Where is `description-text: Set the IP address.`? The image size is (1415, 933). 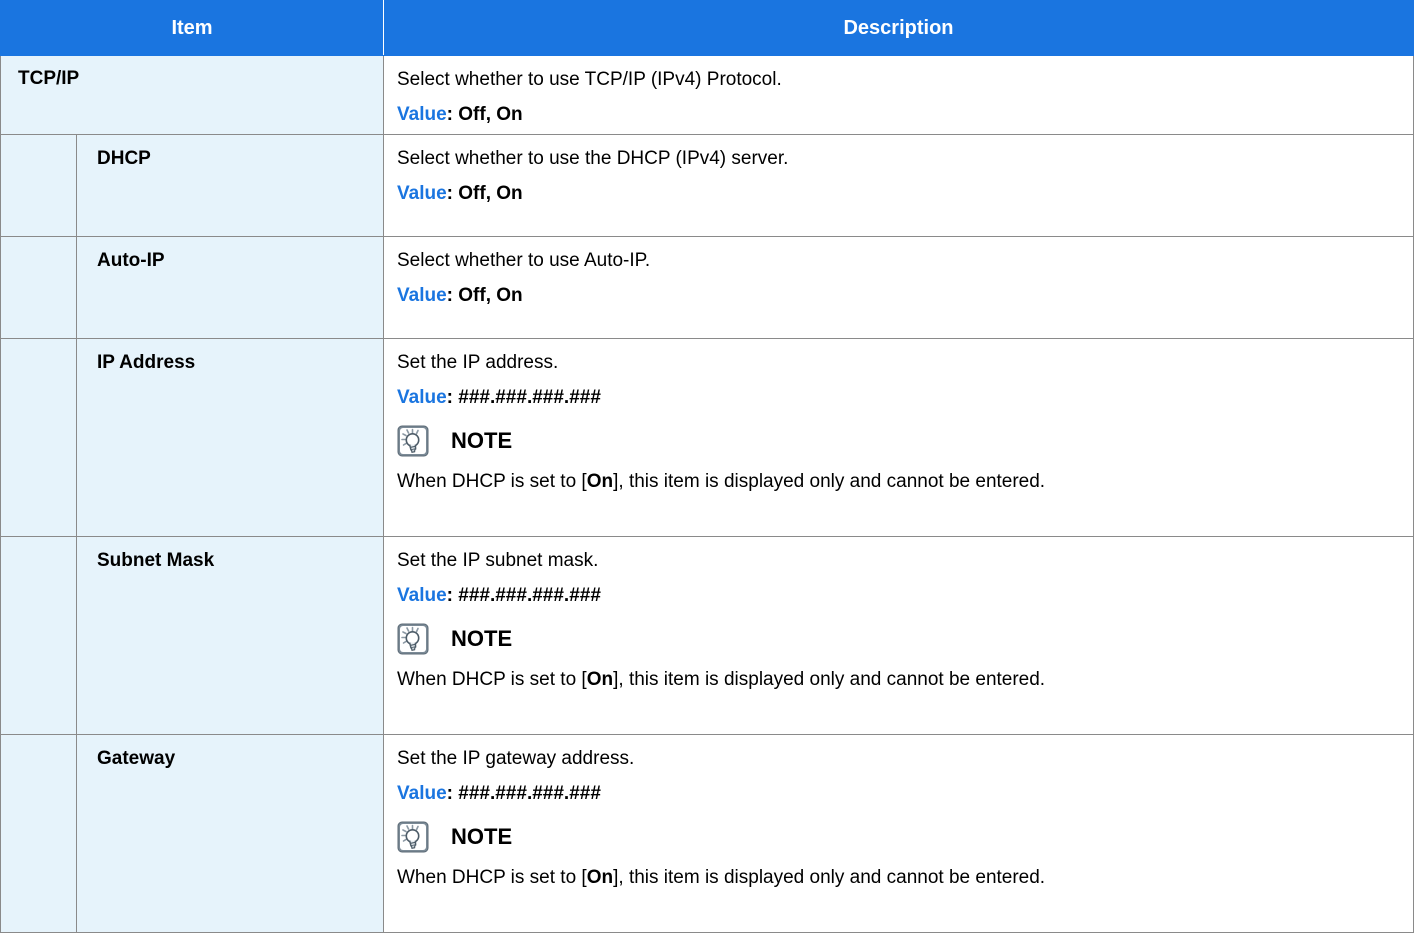
description-text: Set the IP address. is located at coordinates (478, 362).